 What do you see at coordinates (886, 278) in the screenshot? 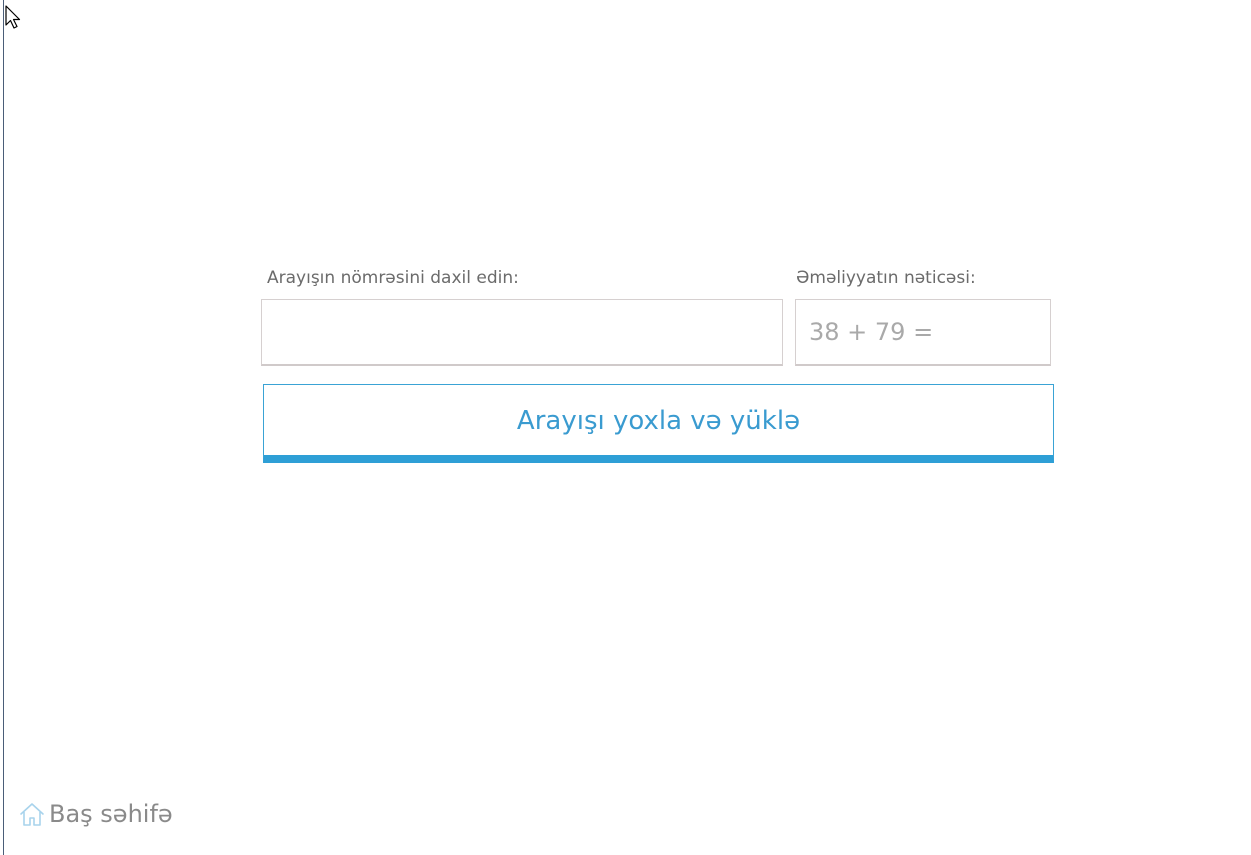
I see `captcha-result-label: Əməliyyatın nəticəsi:` at bounding box center [886, 278].